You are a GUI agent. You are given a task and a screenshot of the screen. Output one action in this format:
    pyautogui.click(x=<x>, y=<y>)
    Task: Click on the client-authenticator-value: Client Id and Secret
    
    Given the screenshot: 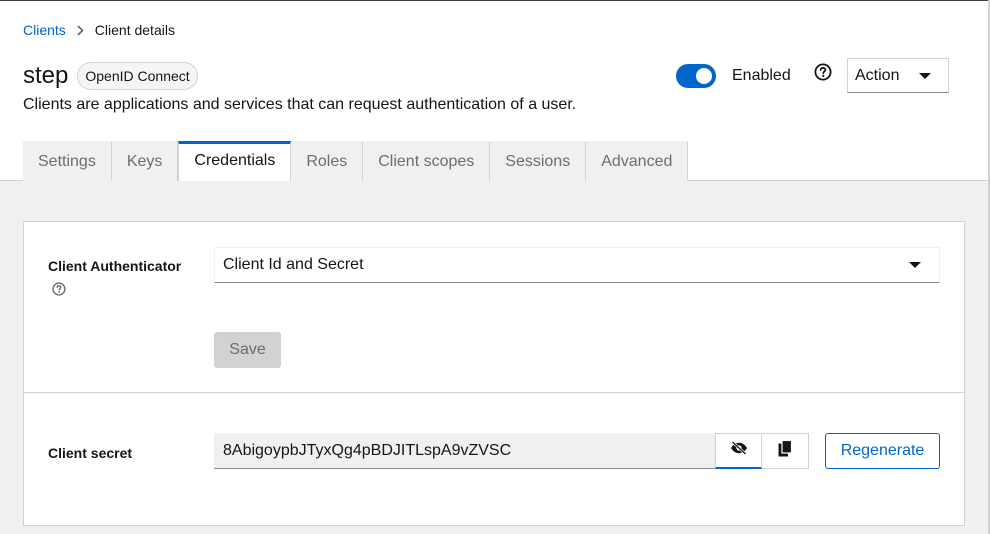 What is the action you would take?
    pyautogui.click(x=293, y=264)
    